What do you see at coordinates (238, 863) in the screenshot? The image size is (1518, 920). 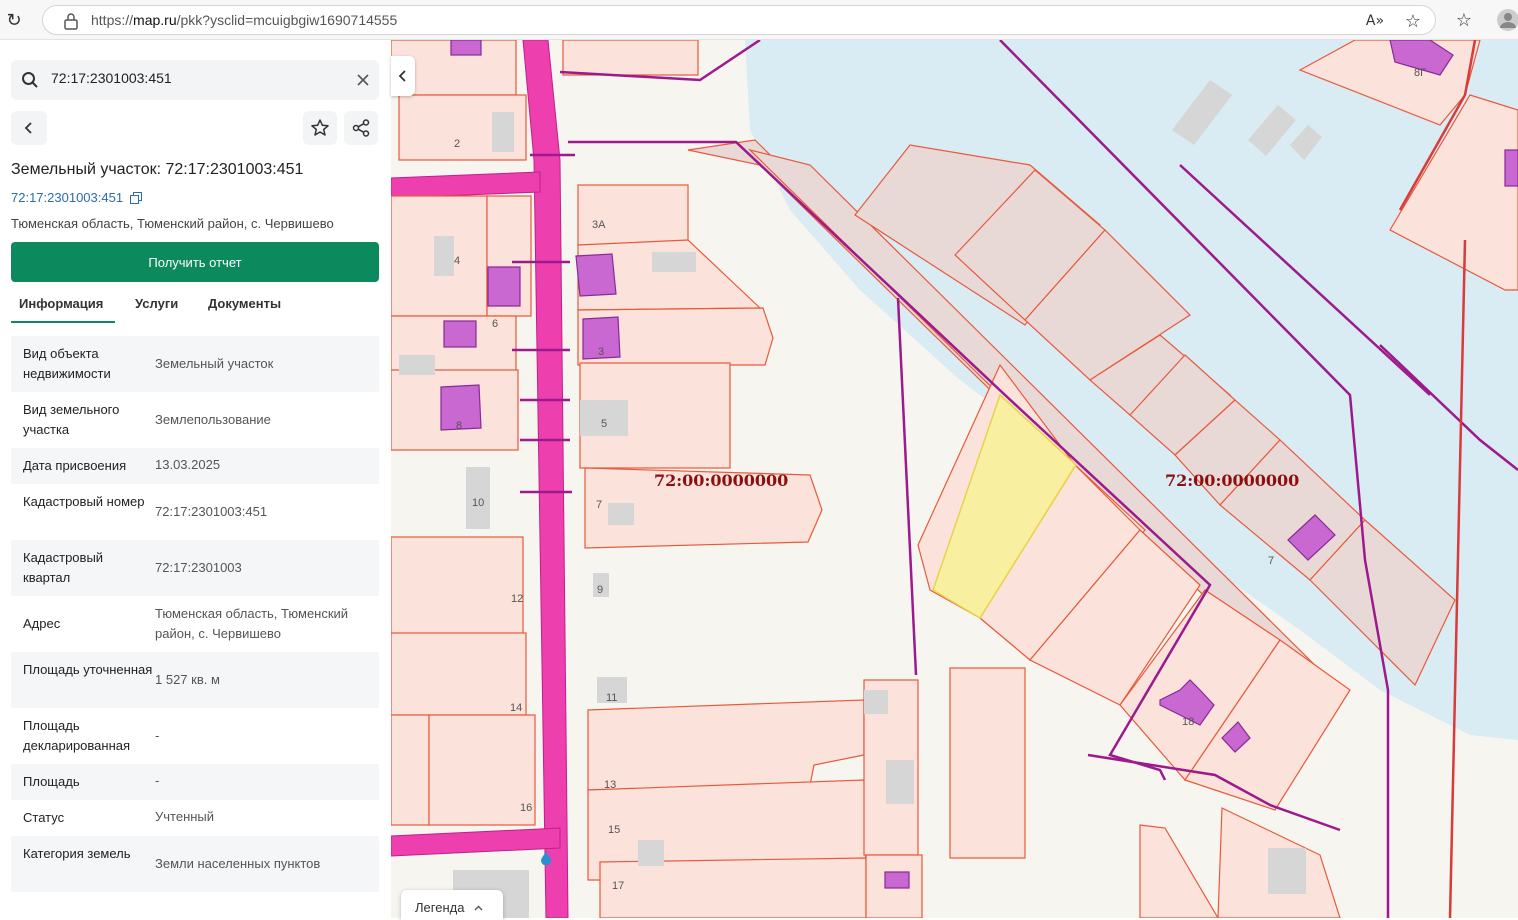 I see `property-value: Земли населенных пунктов` at bounding box center [238, 863].